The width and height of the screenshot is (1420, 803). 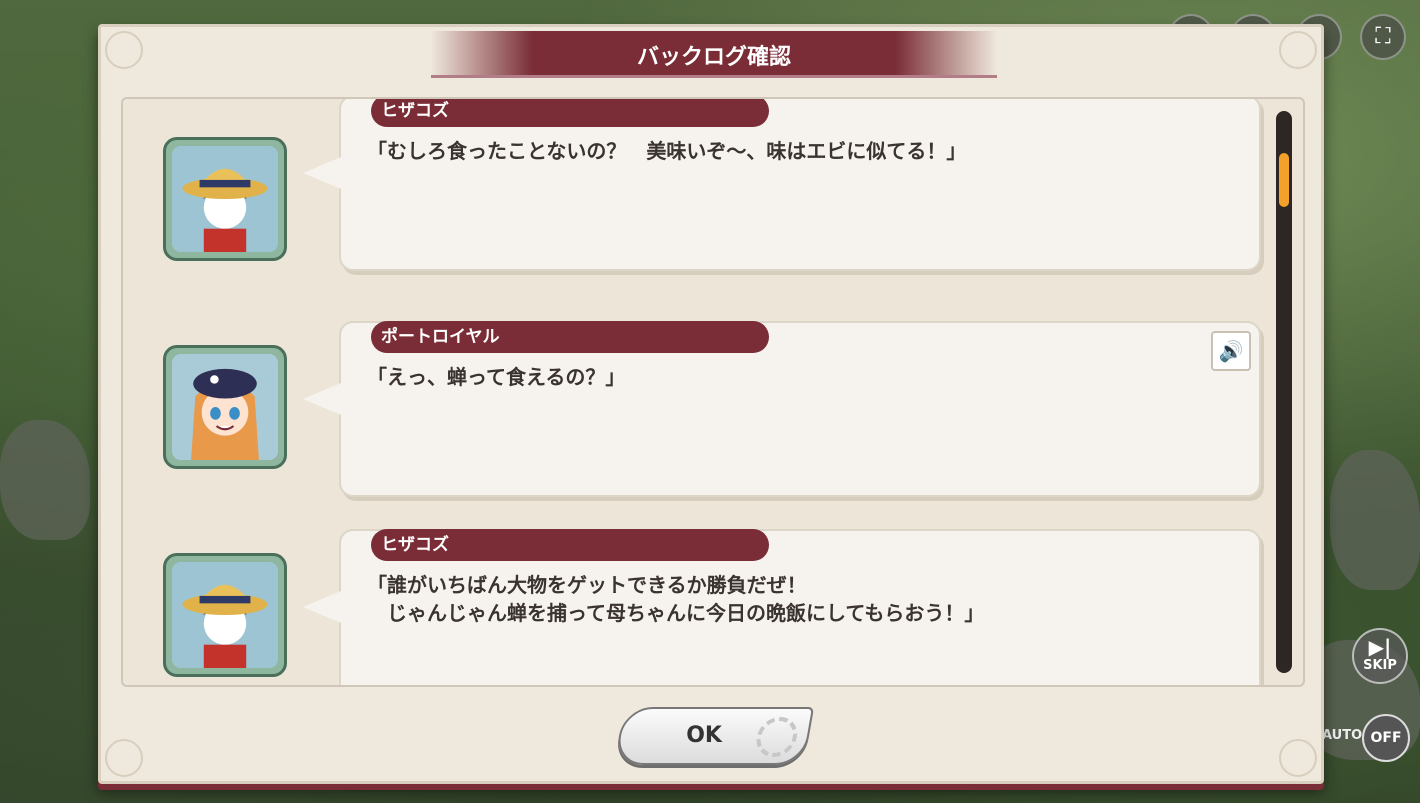 What do you see at coordinates (713, 57) in the screenshot?
I see `dialog-title: バックログ確認` at bounding box center [713, 57].